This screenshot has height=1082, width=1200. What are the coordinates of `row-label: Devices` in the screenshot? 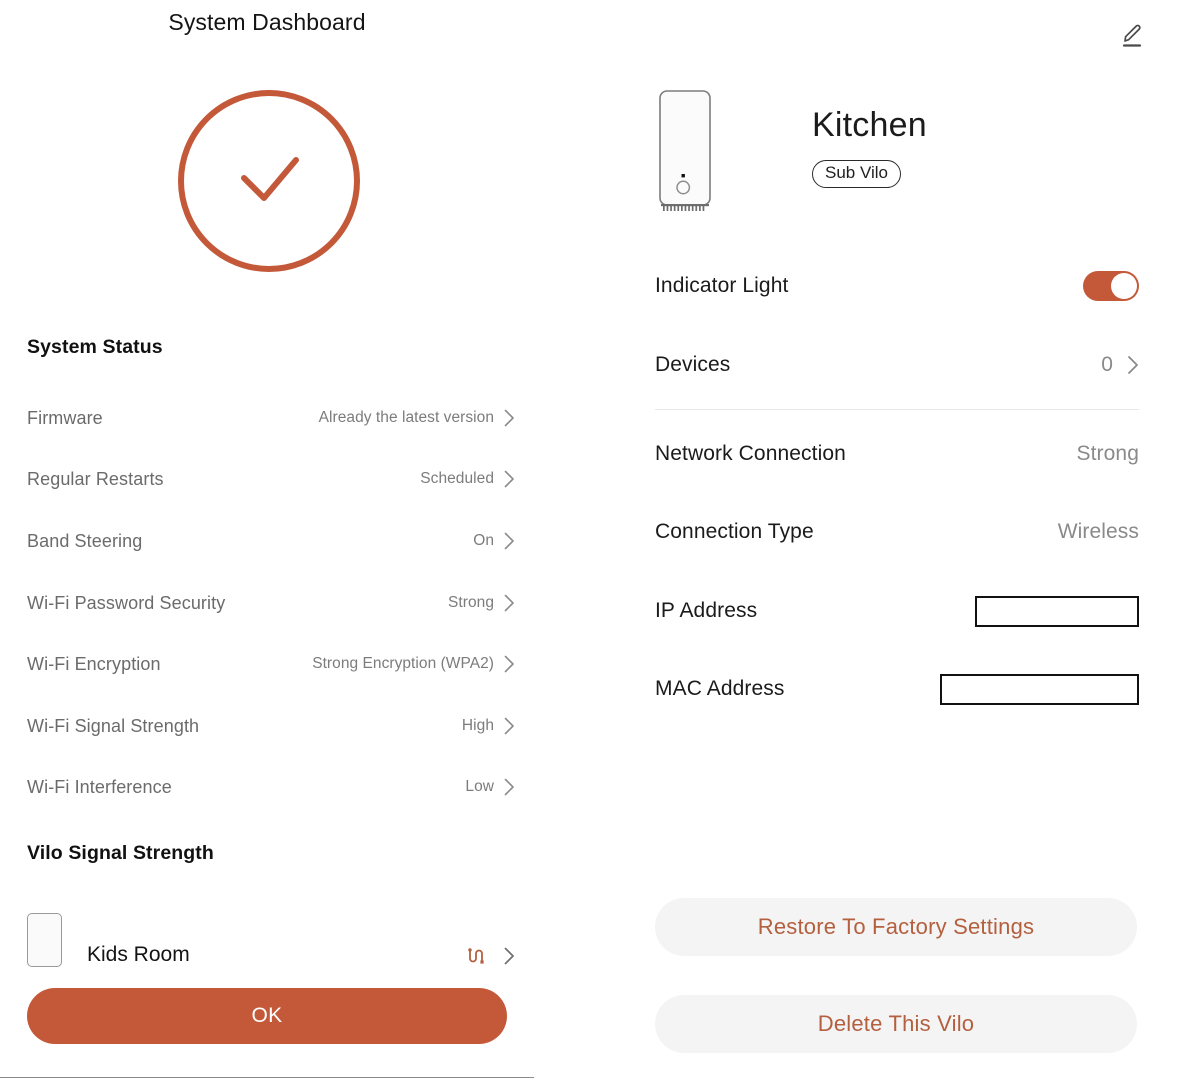 It's located at (693, 364).